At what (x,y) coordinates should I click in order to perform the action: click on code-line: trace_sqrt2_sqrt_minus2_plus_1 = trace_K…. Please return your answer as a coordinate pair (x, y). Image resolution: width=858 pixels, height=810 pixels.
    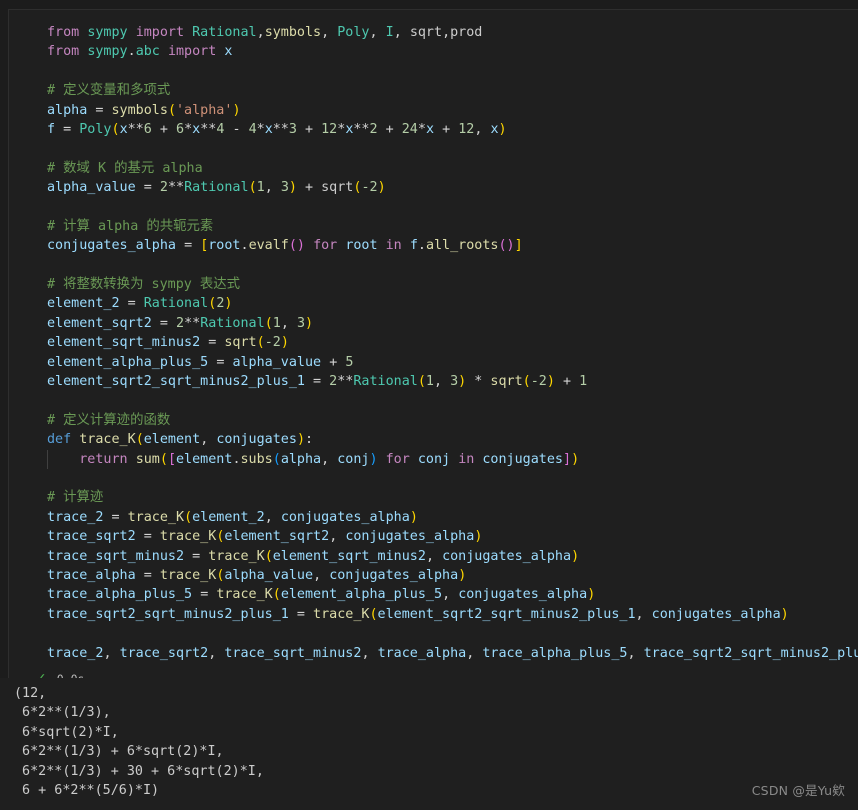
    Looking at the image, I should click on (433, 614).